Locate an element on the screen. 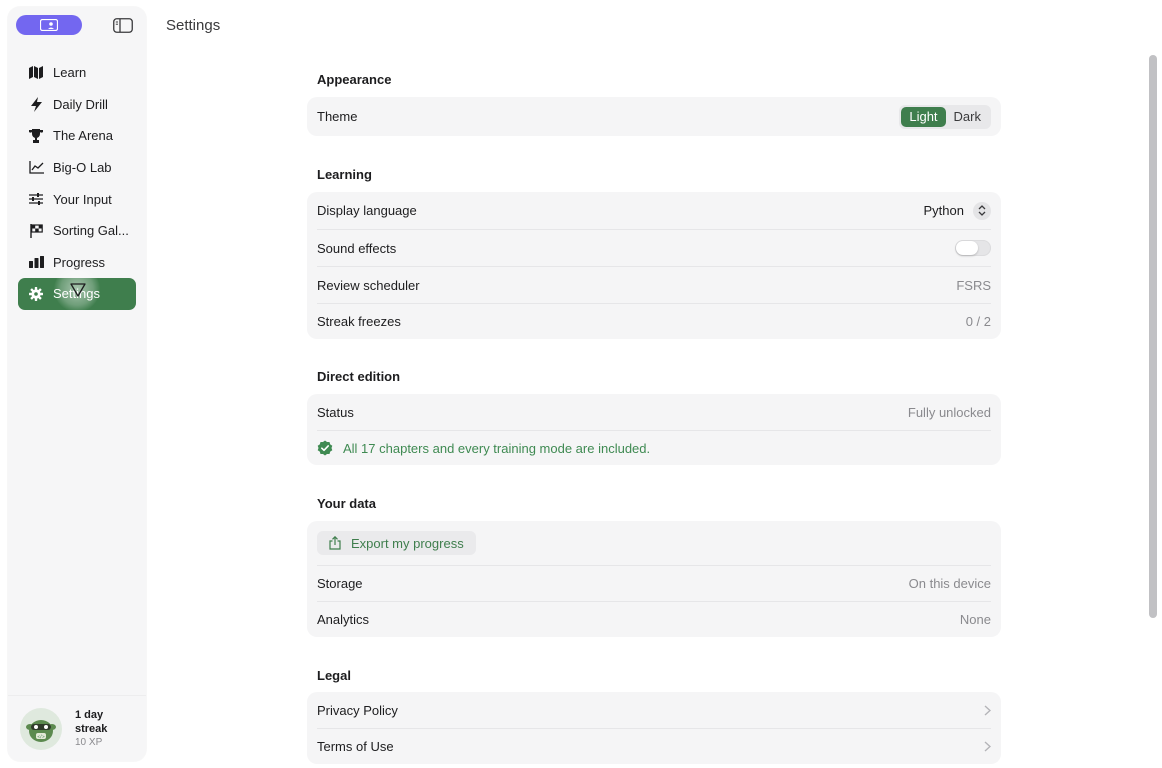 The height and width of the screenshot is (768, 1162). streak-count: 1 day streak is located at coordinates (91, 721).